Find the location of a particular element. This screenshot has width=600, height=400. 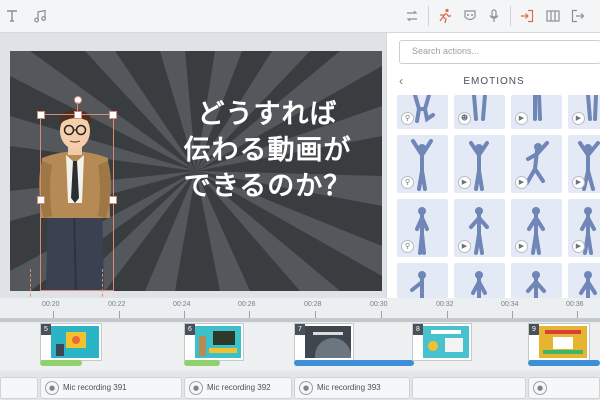

mask-icon is located at coordinates (470, 16).